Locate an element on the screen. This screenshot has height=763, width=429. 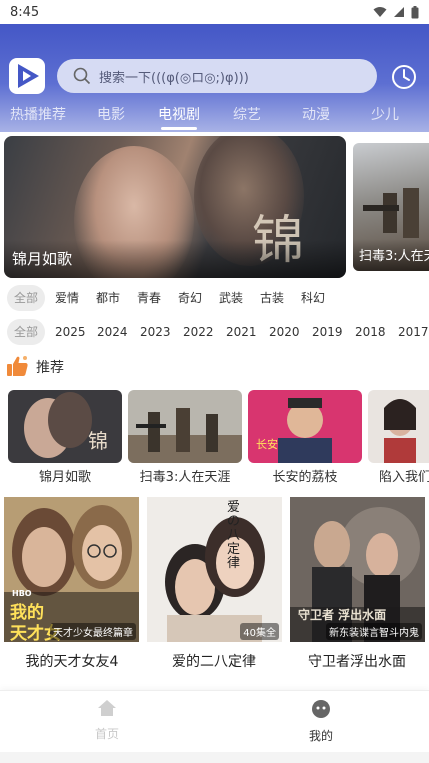
banner-next: 扫毒3:人在天 is located at coordinates (391, 207).